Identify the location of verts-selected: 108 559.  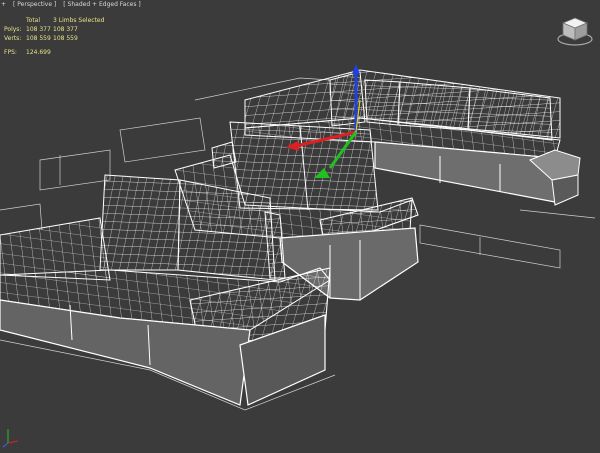
(65, 38).